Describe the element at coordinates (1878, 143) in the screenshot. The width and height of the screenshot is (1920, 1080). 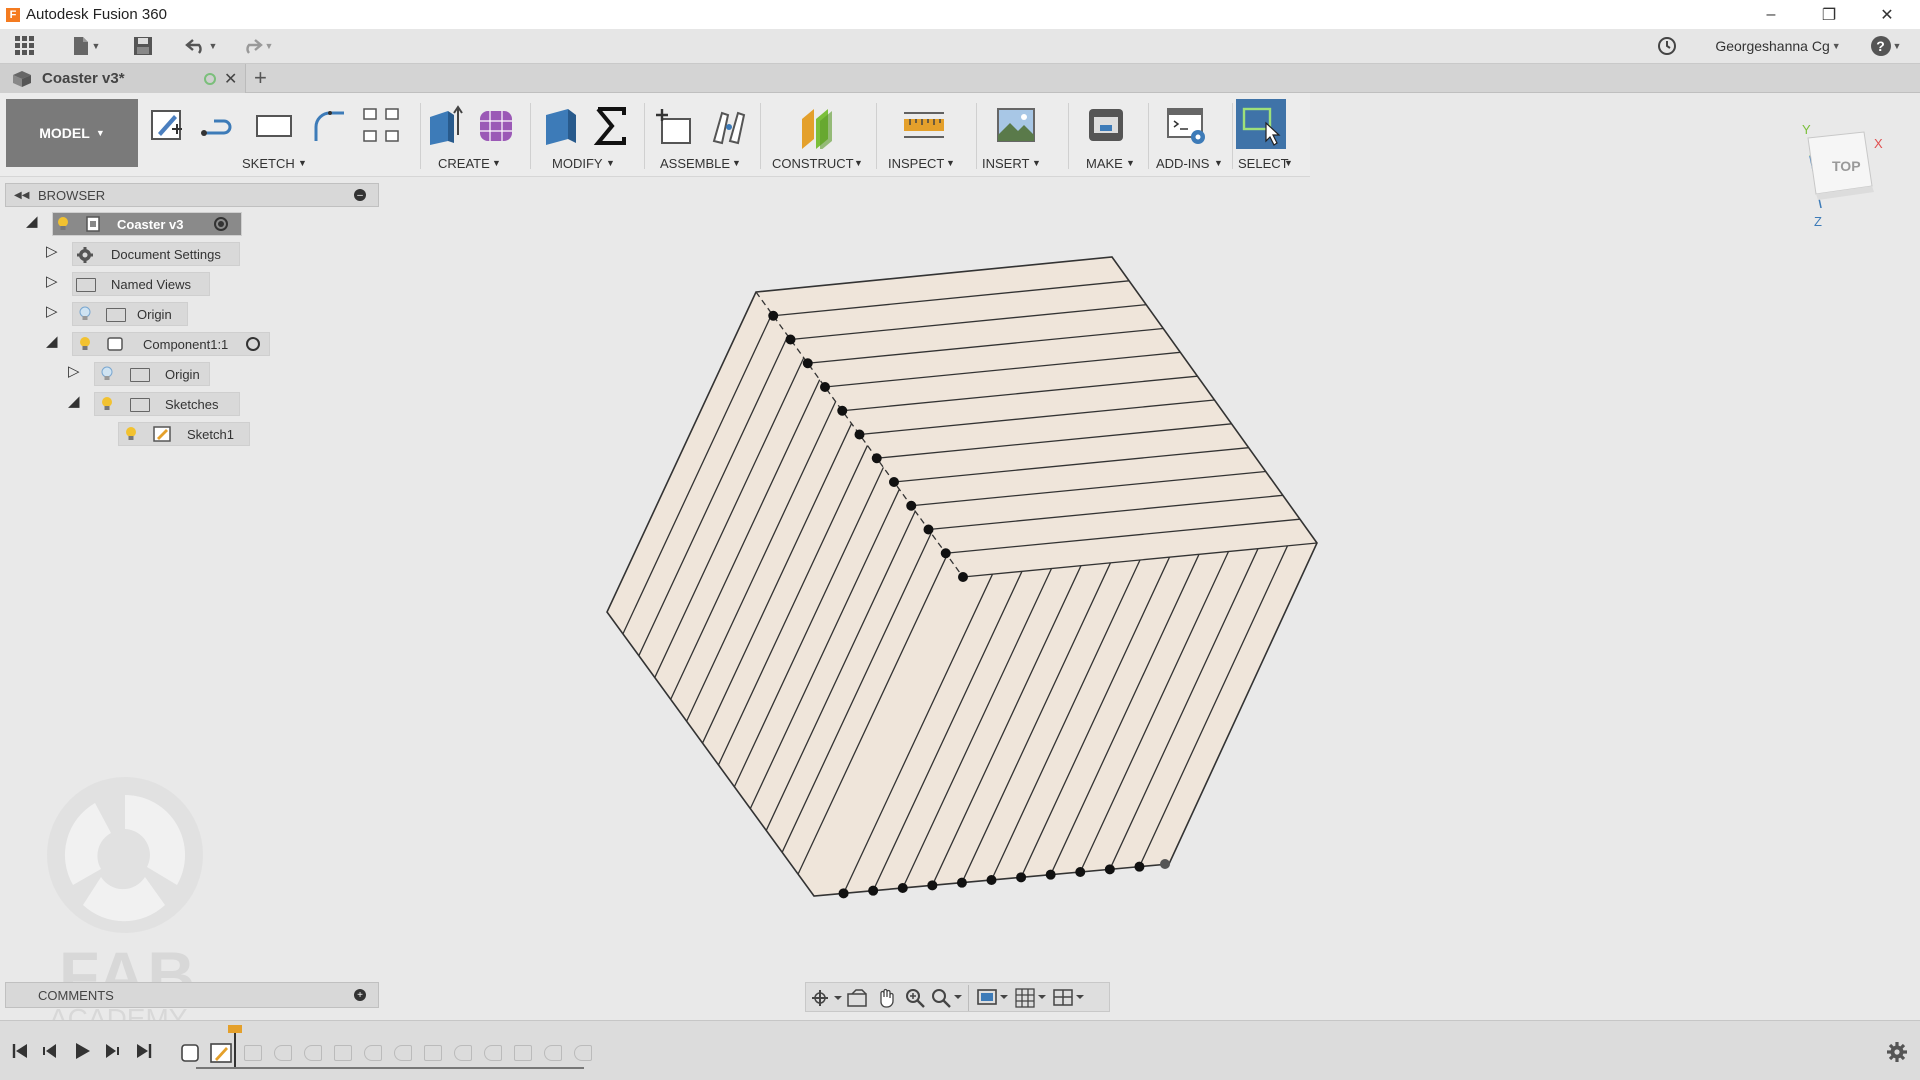
I see `axis-x-label: X` at that location.